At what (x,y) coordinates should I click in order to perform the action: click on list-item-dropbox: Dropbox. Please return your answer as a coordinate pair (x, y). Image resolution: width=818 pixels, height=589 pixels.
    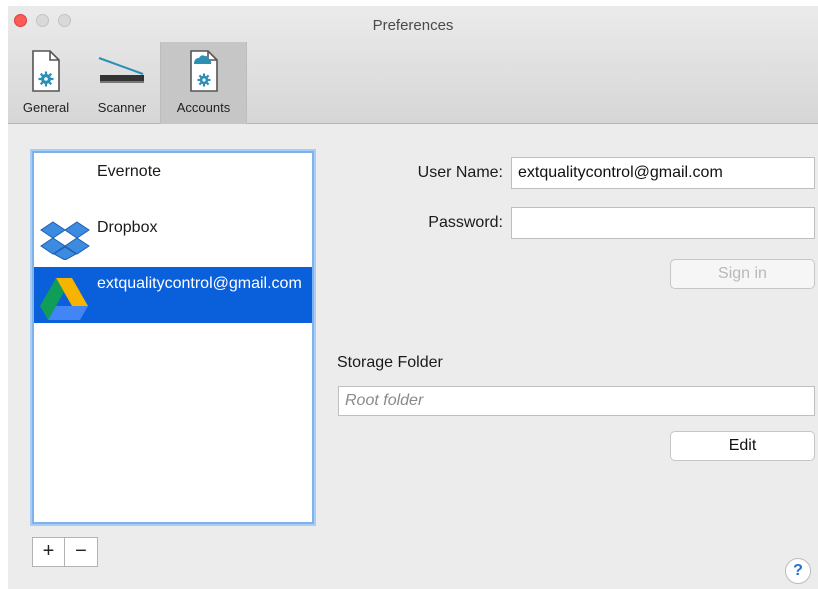
    Looking at the image, I should click on (173, 235).